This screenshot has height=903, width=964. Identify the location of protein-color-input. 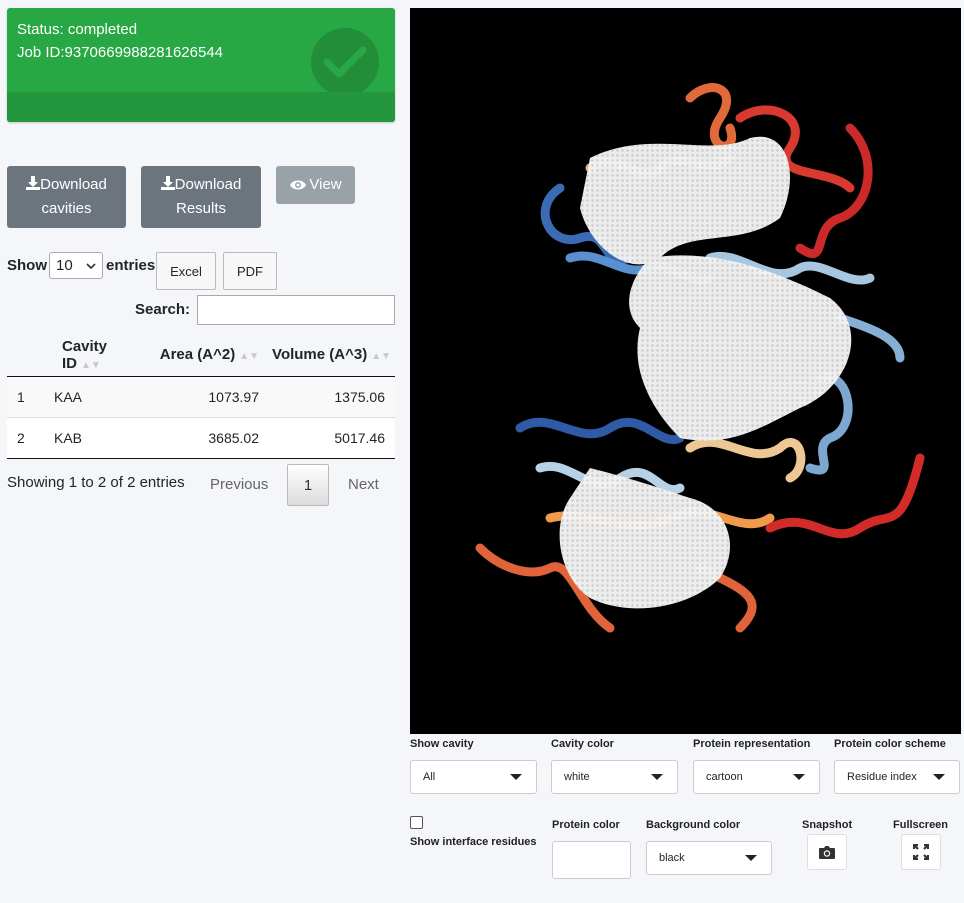
(591, 860).